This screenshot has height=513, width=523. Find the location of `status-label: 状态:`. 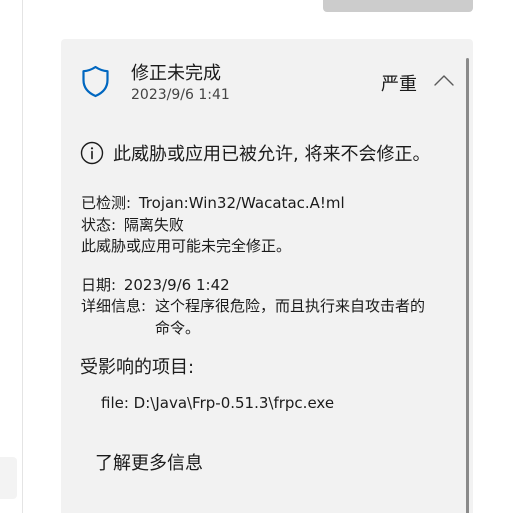

status-label: 状态: is located at coordinates (99, 225).